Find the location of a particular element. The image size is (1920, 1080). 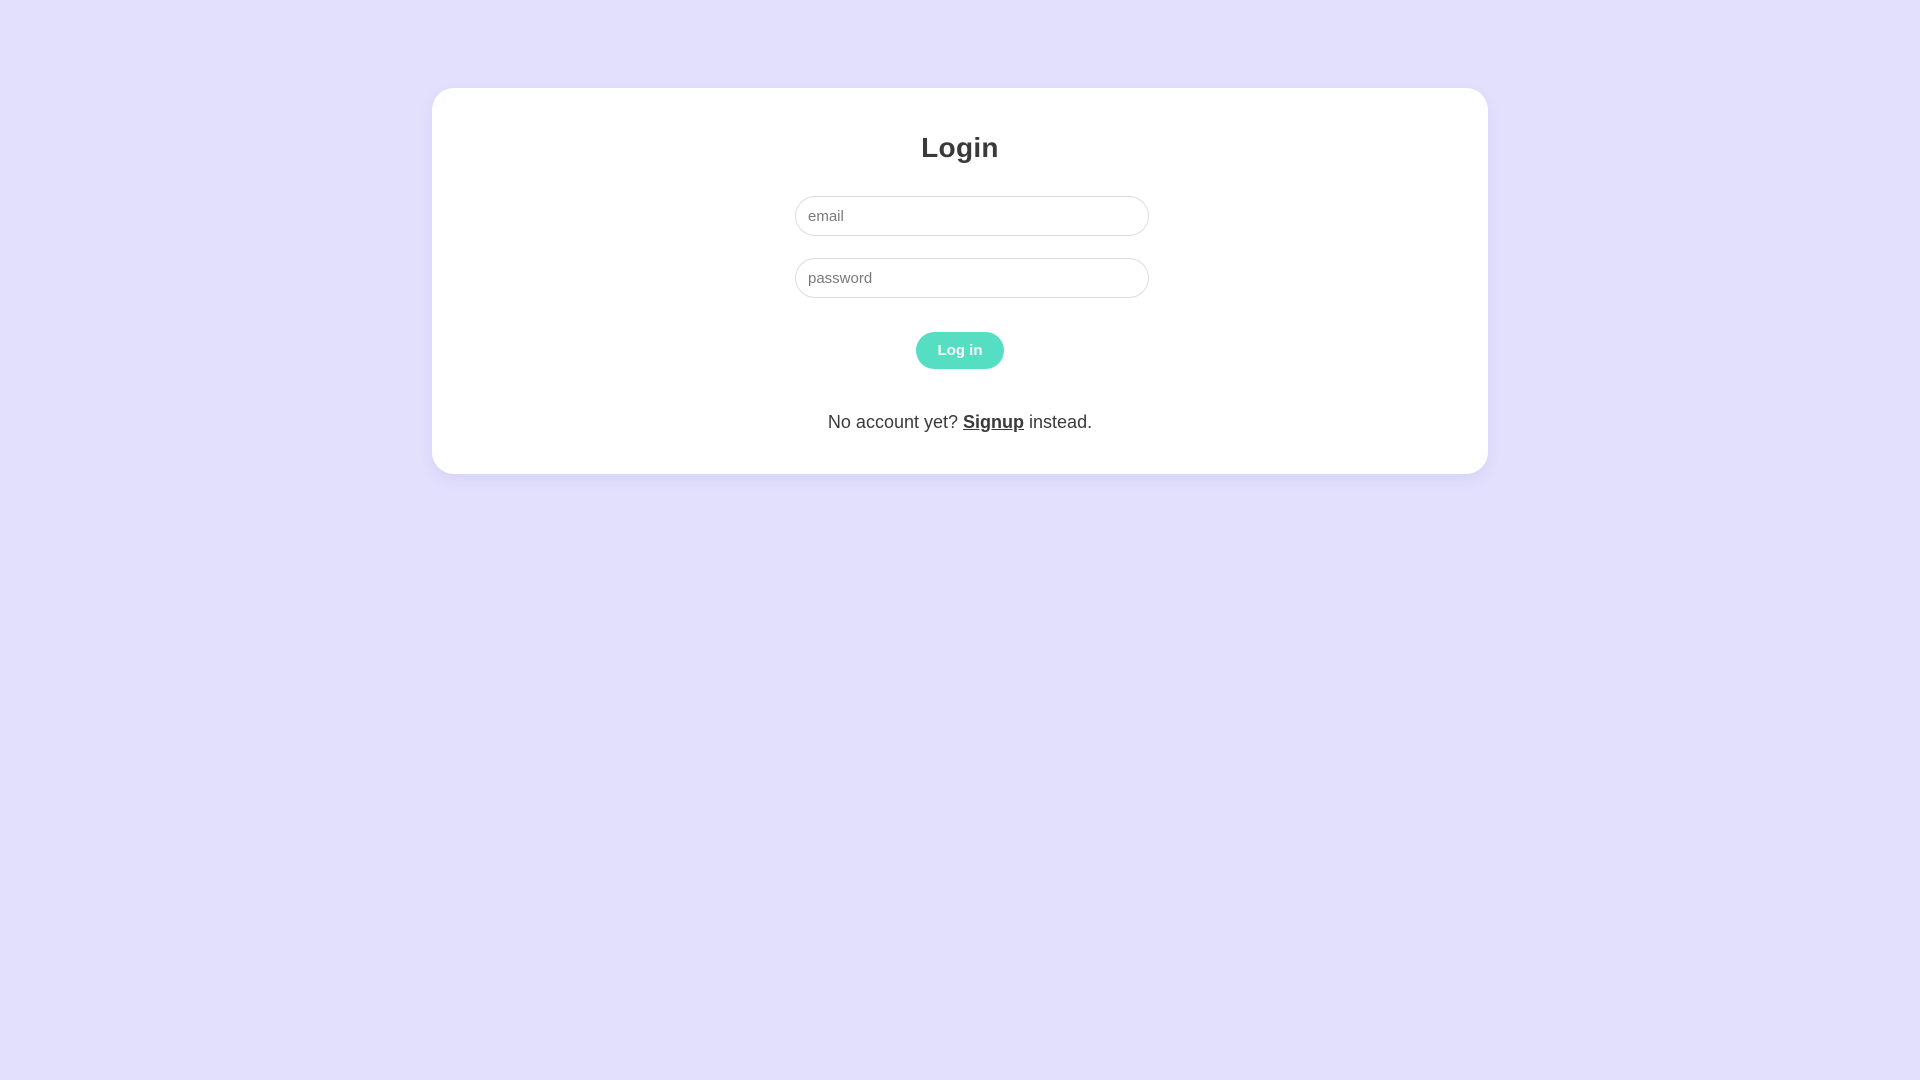

password-field is located at coordinates (972, 278).